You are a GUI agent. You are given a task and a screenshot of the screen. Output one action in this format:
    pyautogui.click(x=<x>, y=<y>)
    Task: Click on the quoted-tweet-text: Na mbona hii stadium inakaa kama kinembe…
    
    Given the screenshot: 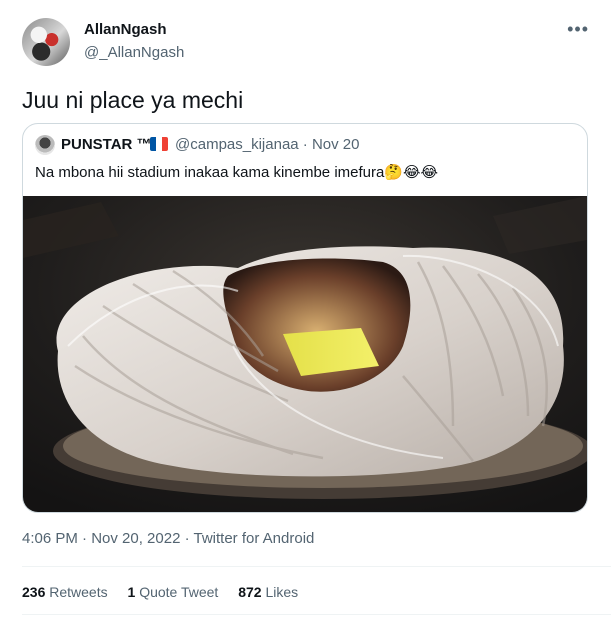 What is the action you would take?
    pyautogui.click(x=237, y=172)
    